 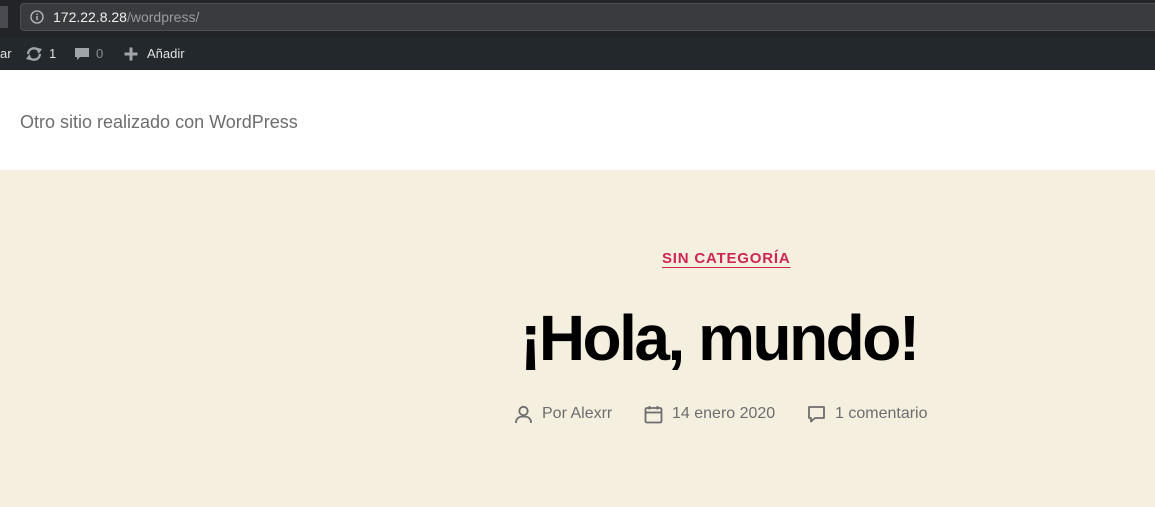 I want to click on updates-count: 1, so click(x=53, y=53).